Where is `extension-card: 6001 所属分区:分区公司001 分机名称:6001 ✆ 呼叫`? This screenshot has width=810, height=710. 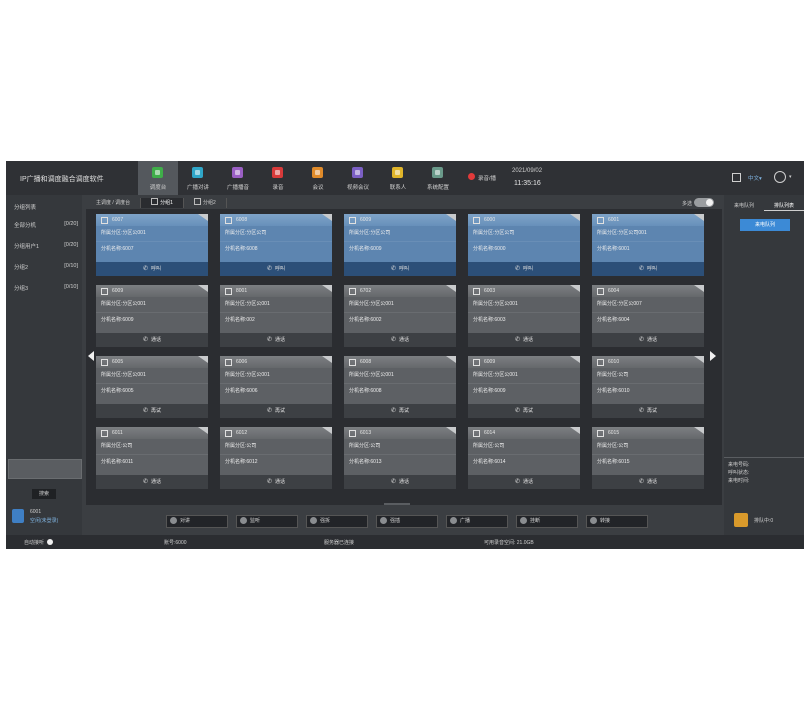 extension-card: 6001 所属分区:分区公司001 分机名称:6001 ✆ 呼叫 is located at coordinates (648, 245).